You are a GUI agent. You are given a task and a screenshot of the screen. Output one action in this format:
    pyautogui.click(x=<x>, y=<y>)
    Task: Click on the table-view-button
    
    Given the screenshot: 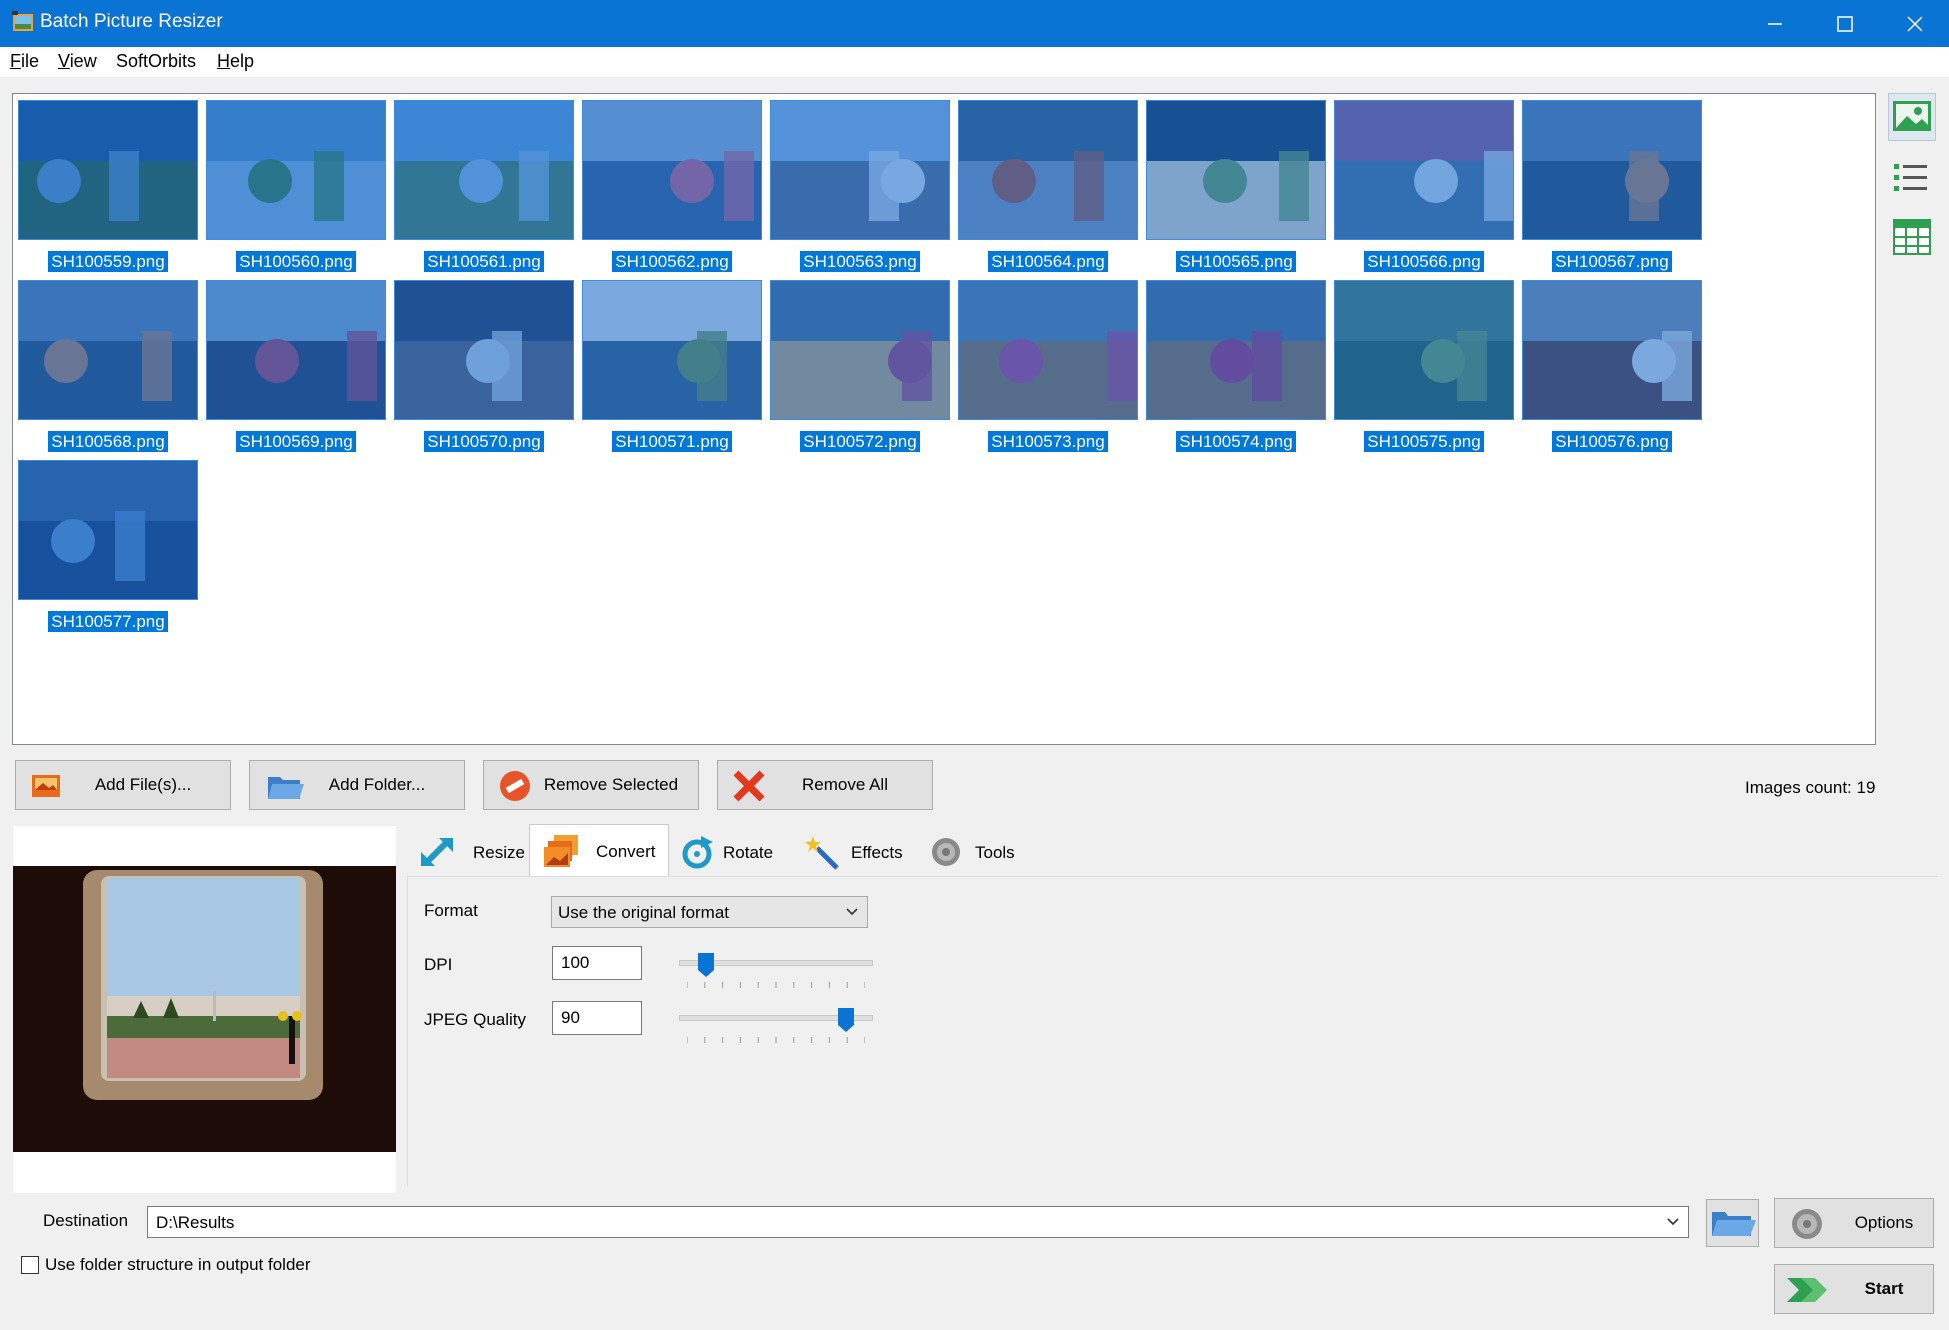 What is the action you would take?
    pyautogui.click(x=1912, y=237)
    